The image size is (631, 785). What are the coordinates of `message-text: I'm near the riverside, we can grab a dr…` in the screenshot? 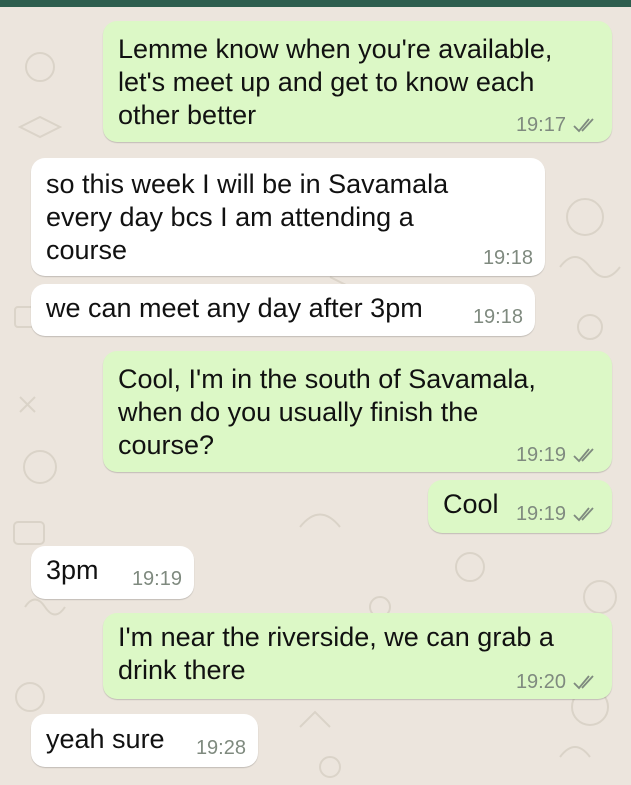 It's located at (336, 653).